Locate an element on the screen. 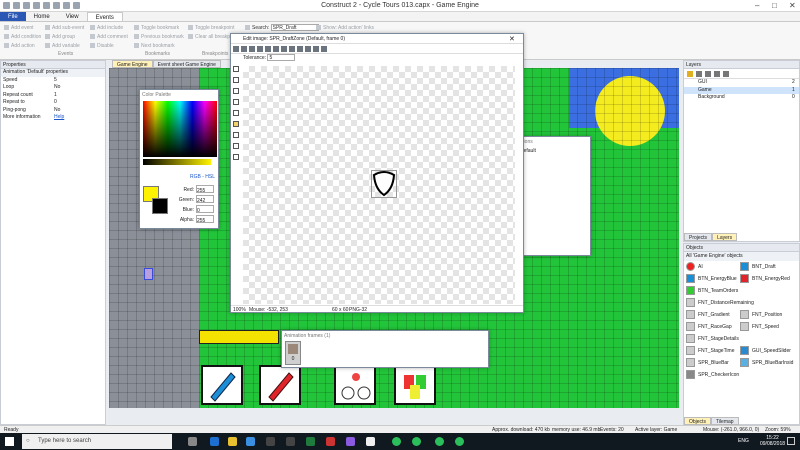 The width and height of the screenshot is (800, 450). rgb-hsl-toggle: RGB - HSL is located at coordinates (202, 177).